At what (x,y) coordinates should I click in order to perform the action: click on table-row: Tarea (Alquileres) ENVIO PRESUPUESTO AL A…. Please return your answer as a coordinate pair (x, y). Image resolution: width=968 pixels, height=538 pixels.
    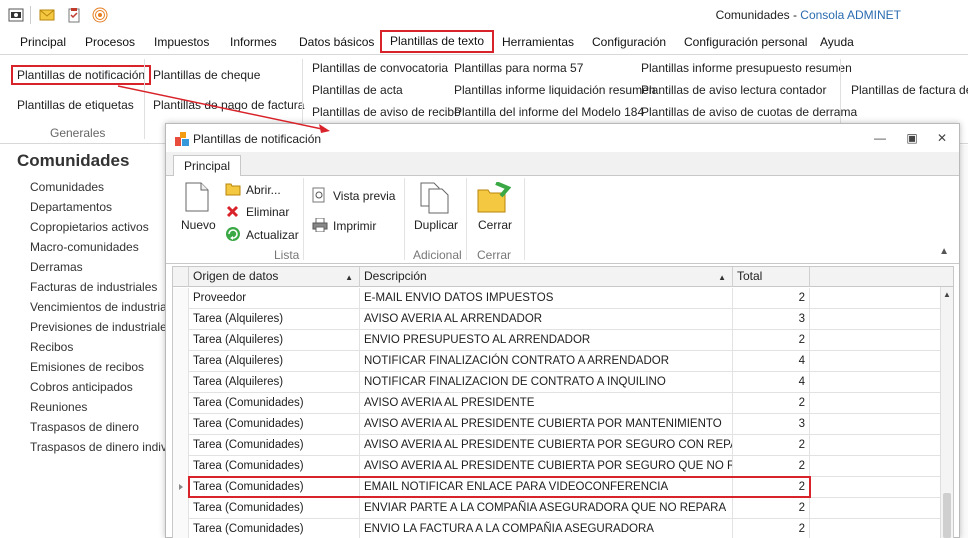
    Looking at the image, I should click on (558, 340).